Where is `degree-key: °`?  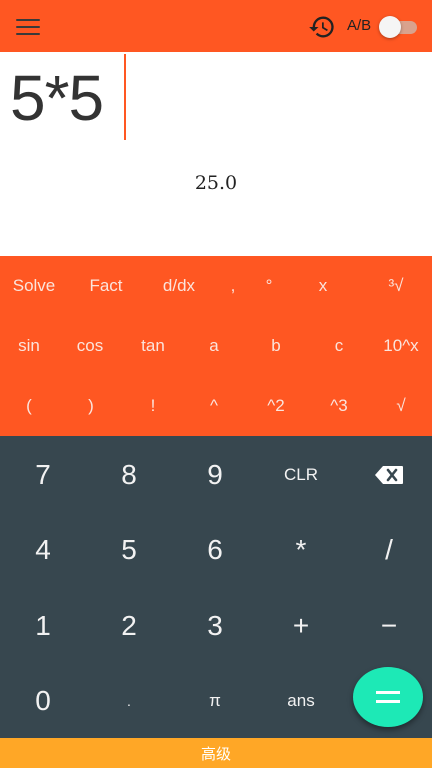 degree-key: ° is located at coordinates (269, 286).